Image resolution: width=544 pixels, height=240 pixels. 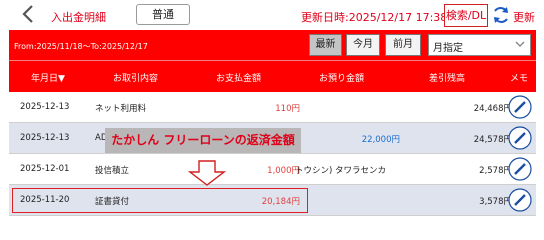 What do you see at coordinates (341, 171) in the screenshot?
I see `row-deposit: トウシン) タワラセンカ` at bounding box center [341, 171].